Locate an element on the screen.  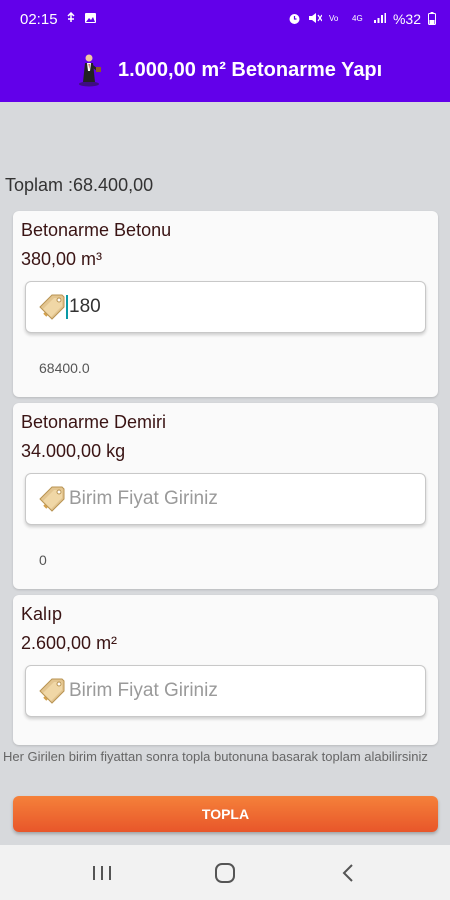
card-amount: 380,00 m³ is located at coordinates (62, 259).